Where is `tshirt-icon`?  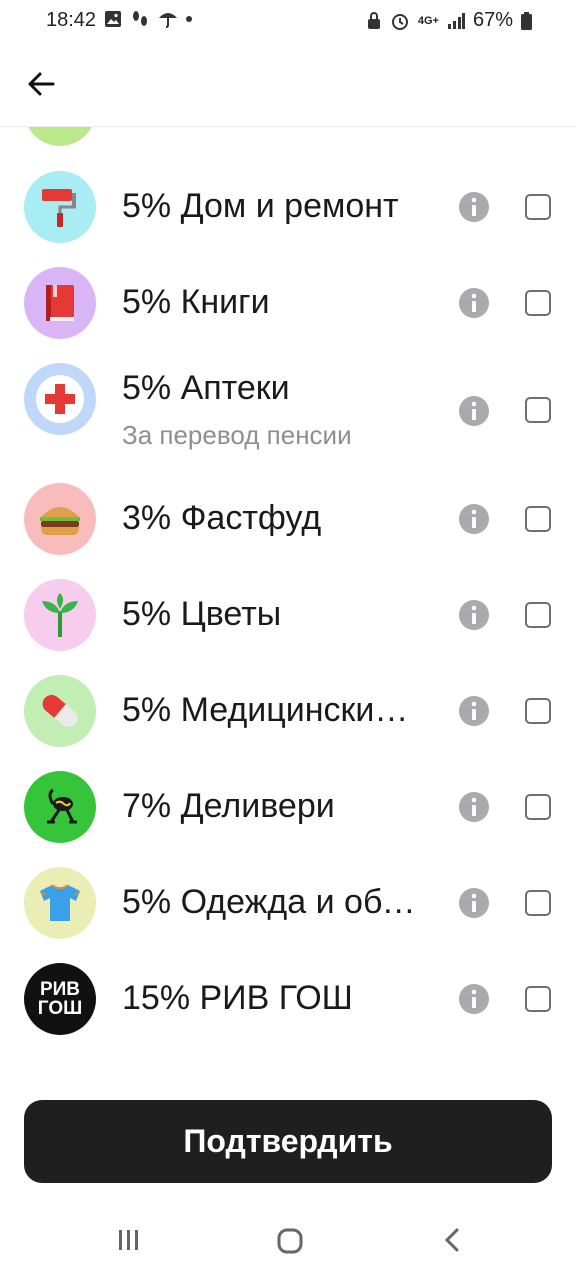 tshirt-icon is located at coordinates (60, 903).